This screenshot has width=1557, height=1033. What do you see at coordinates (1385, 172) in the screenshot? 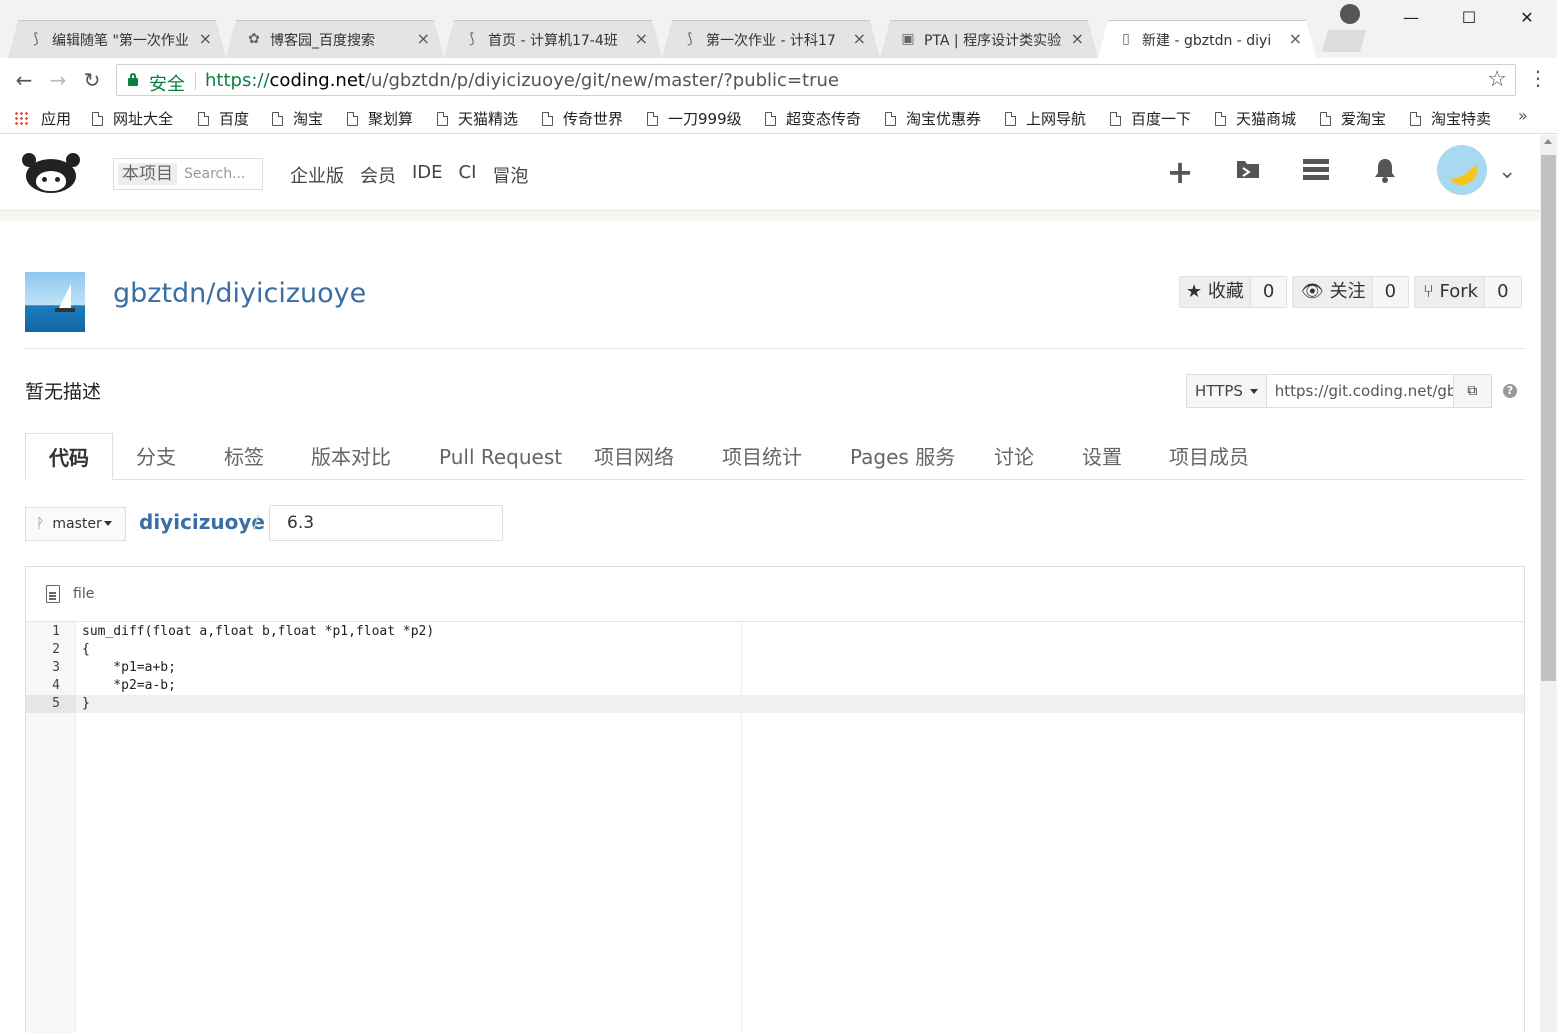
I see `bell-icon` at bounding box center [1385, 172].